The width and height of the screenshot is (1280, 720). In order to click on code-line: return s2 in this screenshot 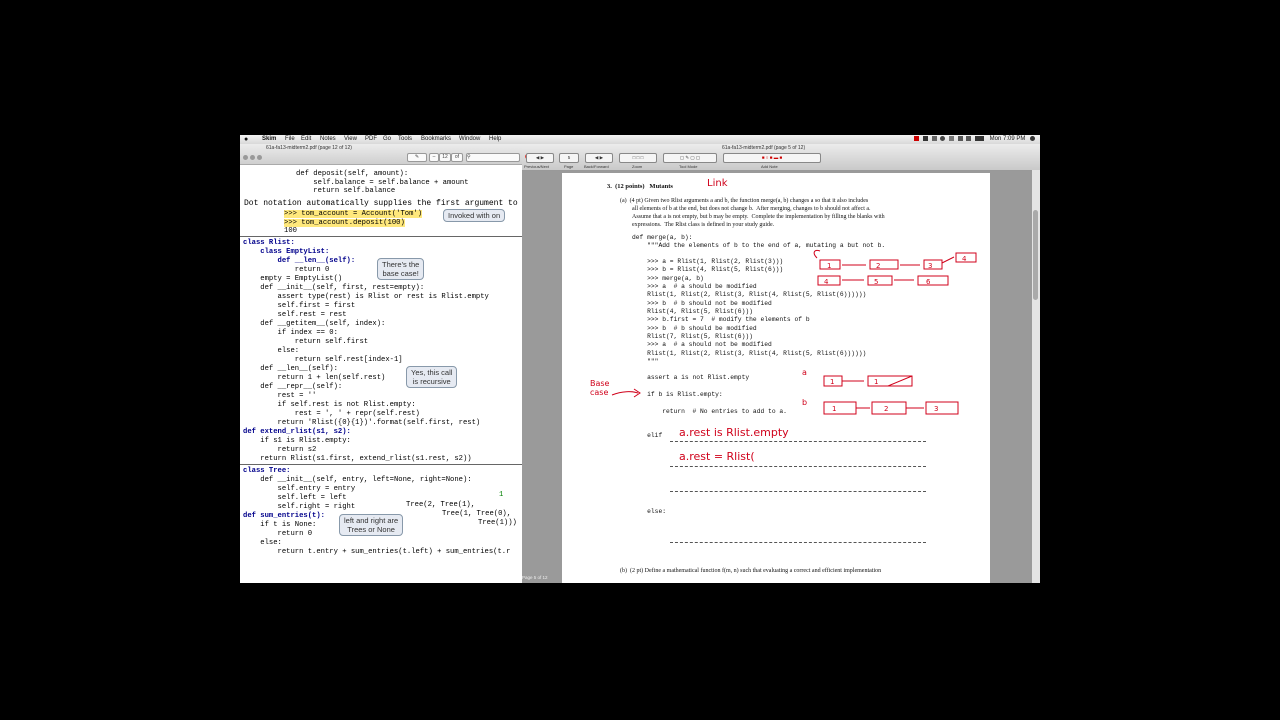, I will do `click(280, 450)`.